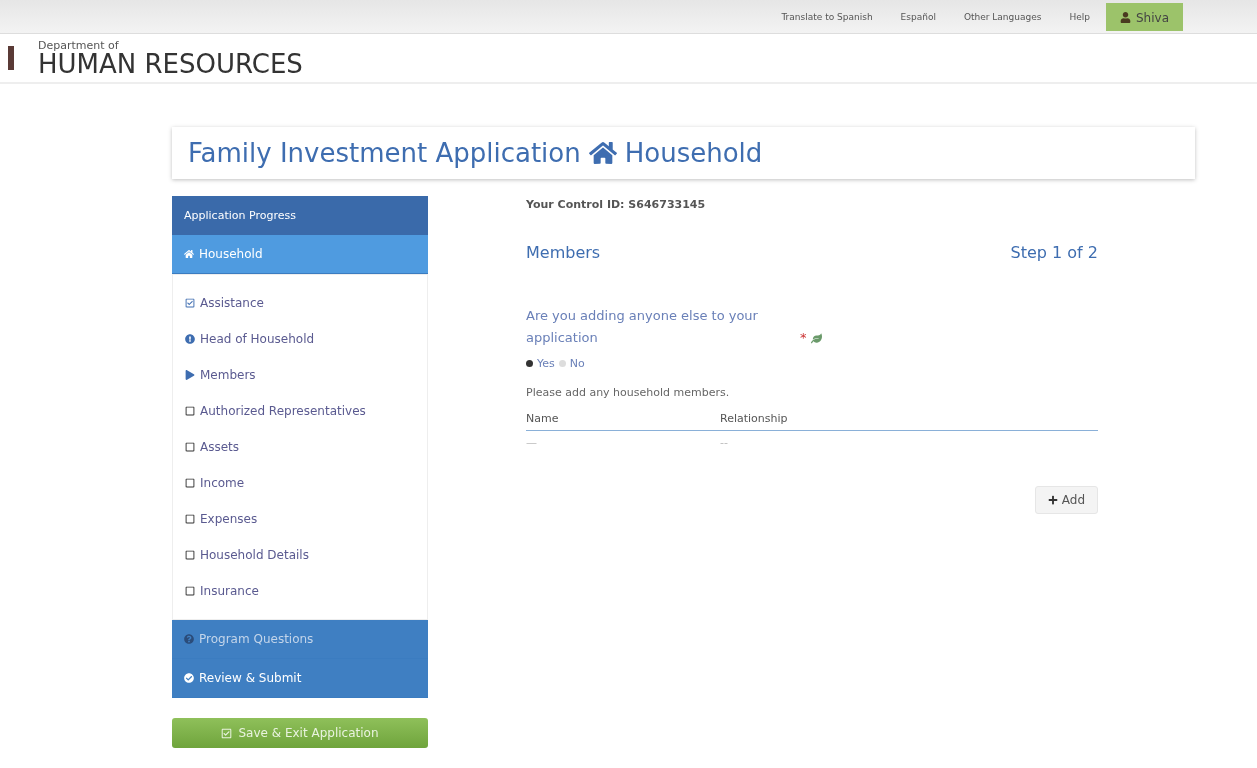  Describe the element at coordinates (170, 63) in the screenshot. I see `logo-title: HUMAN RESOURCES` at that location.